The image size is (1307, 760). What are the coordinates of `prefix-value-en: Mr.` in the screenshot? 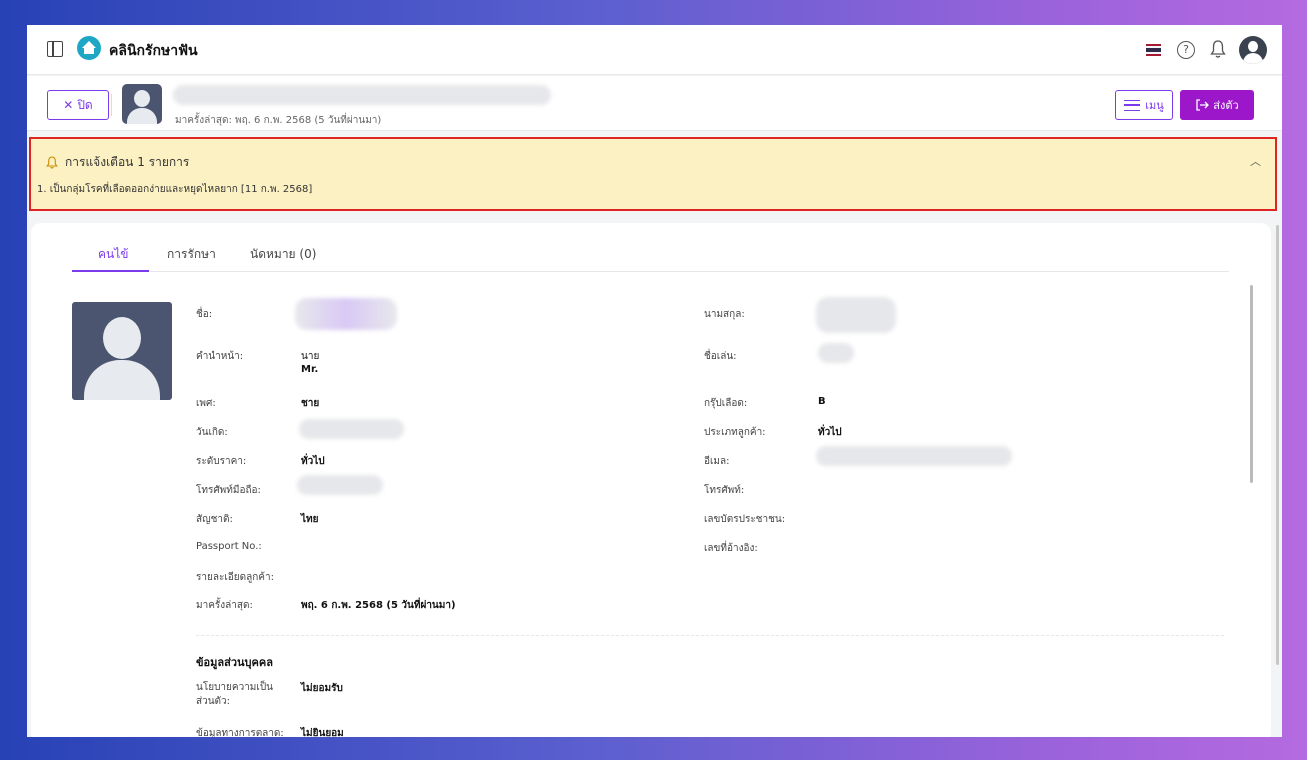 It's located at (310, 369).